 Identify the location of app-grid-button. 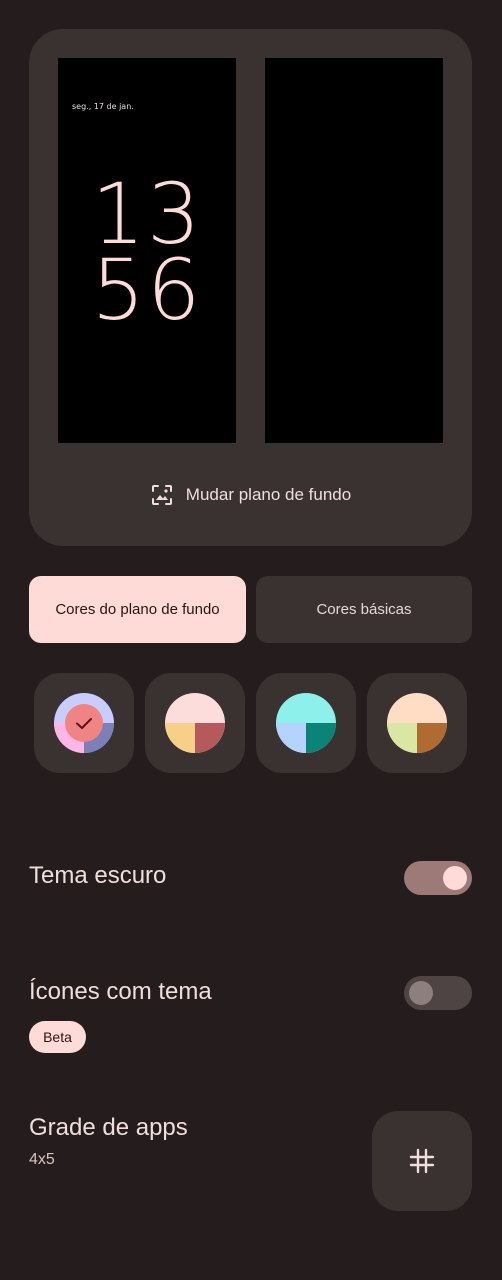
(422, 1161).